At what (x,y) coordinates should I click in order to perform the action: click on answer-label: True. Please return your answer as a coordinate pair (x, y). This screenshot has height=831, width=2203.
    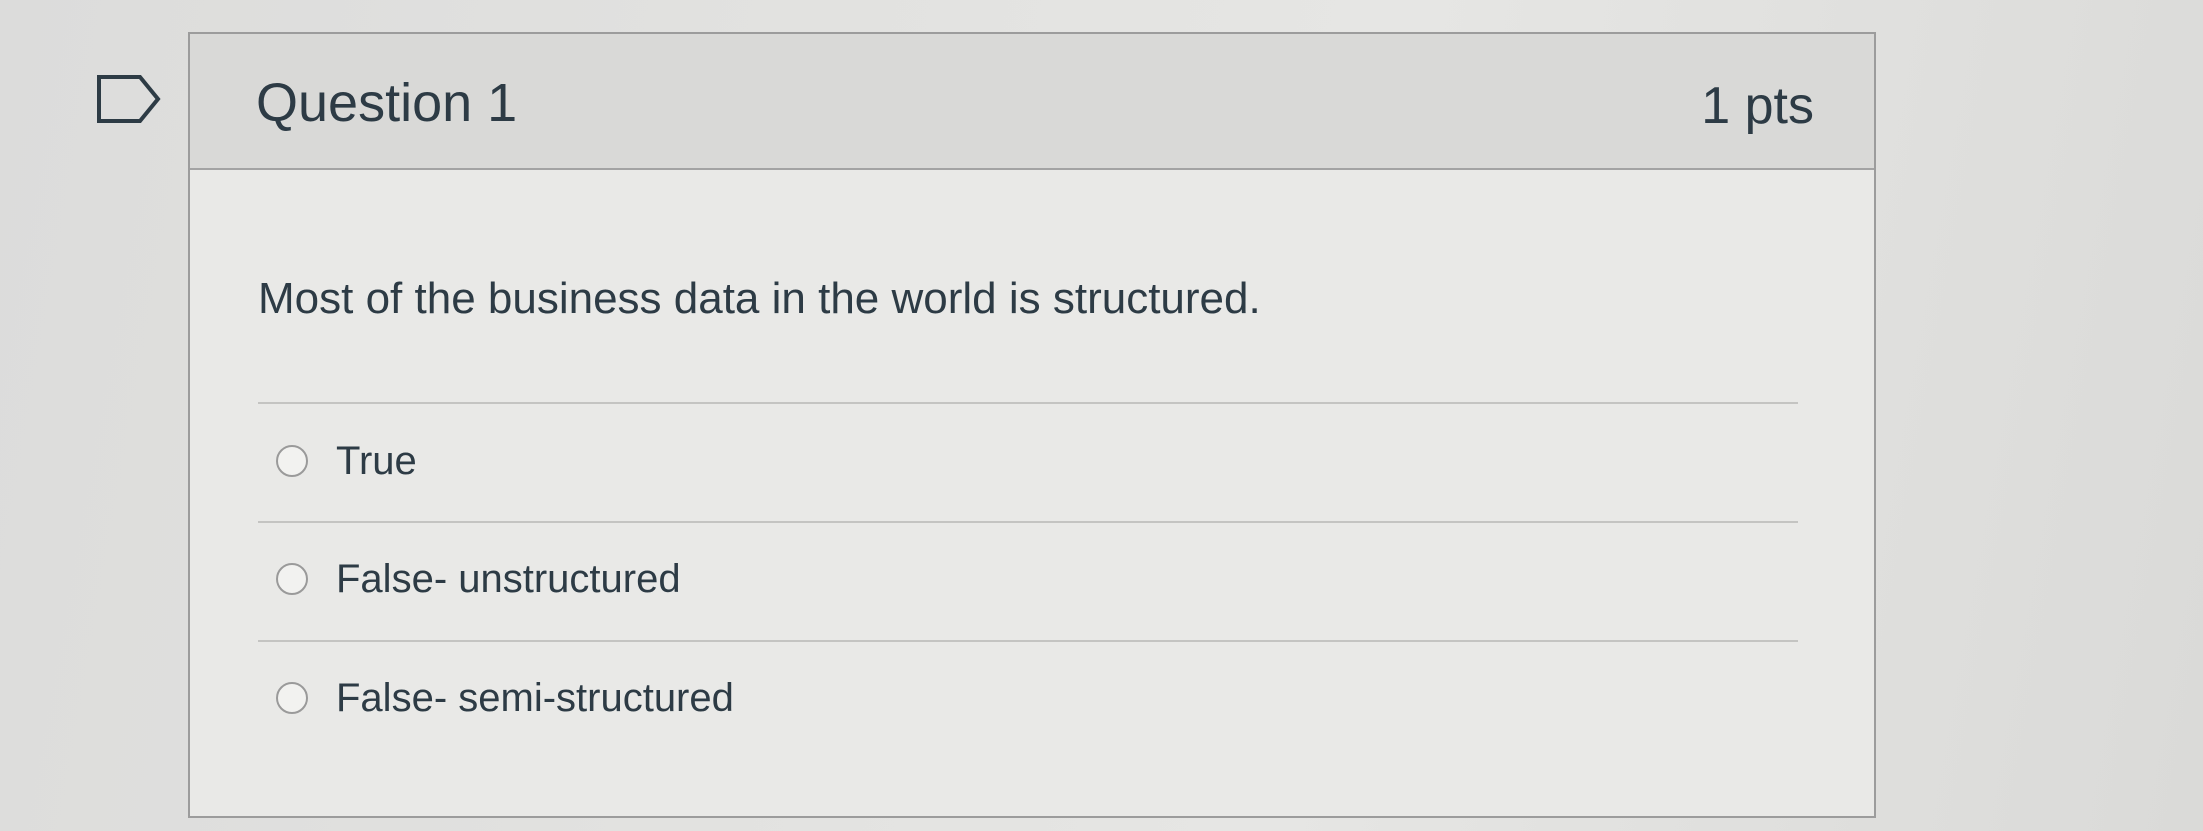
    Looking at the image, I should click on (376, 460).